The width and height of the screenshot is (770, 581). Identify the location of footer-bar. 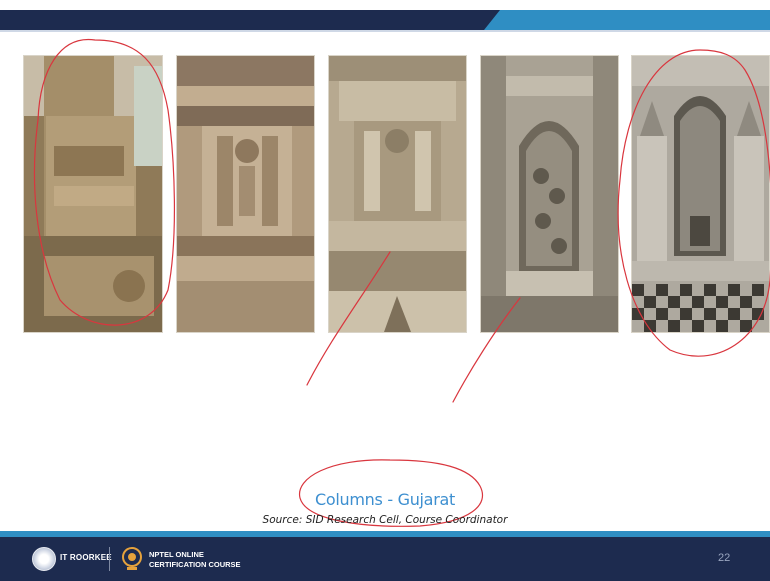
(385, 559).